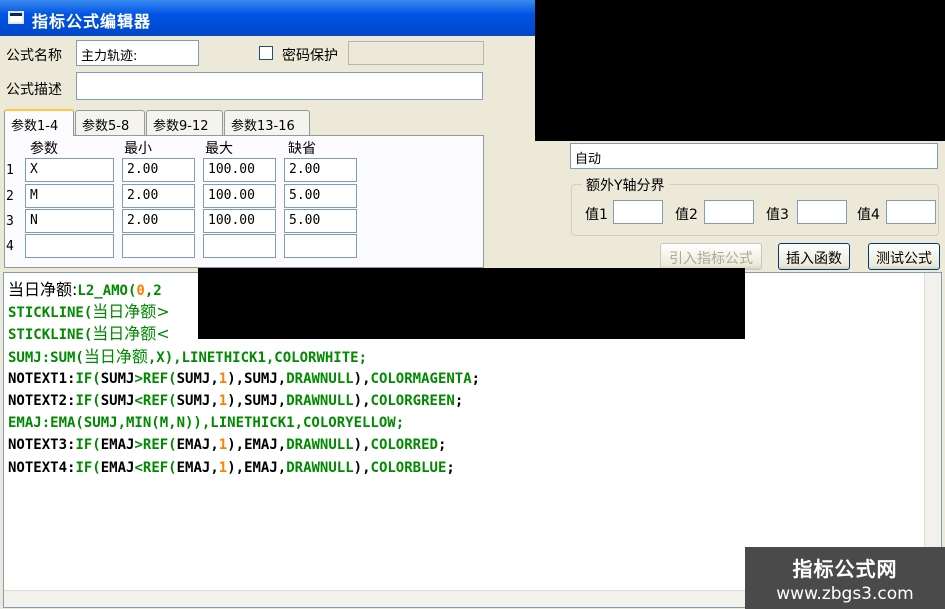 The image size is (945, 609). I want to click on tab-params-9-12: 参数9-12, so click(184, 122).